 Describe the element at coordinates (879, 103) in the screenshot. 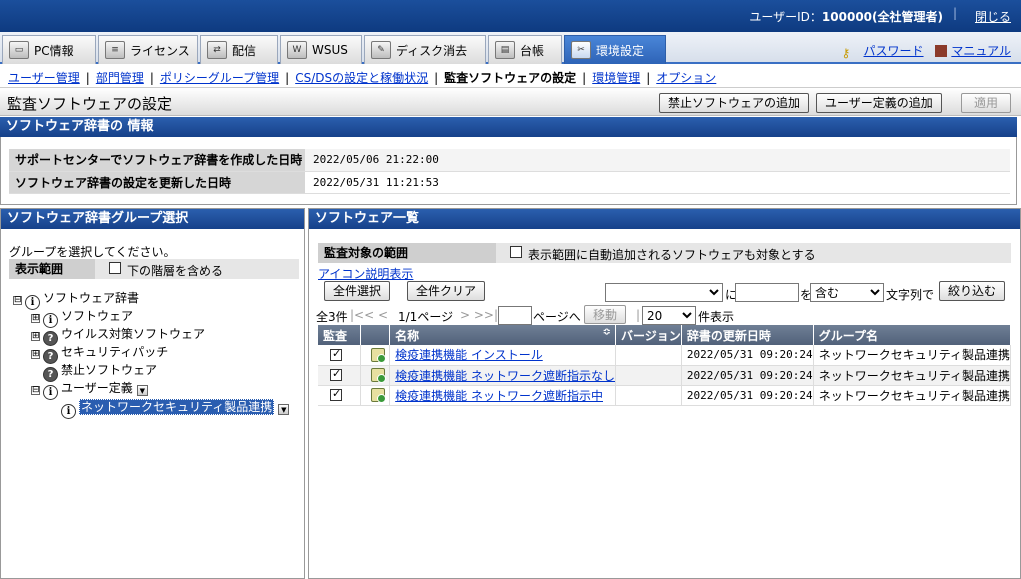

I see `add-user-definition-button: ユーザー定義の追加` at that location.